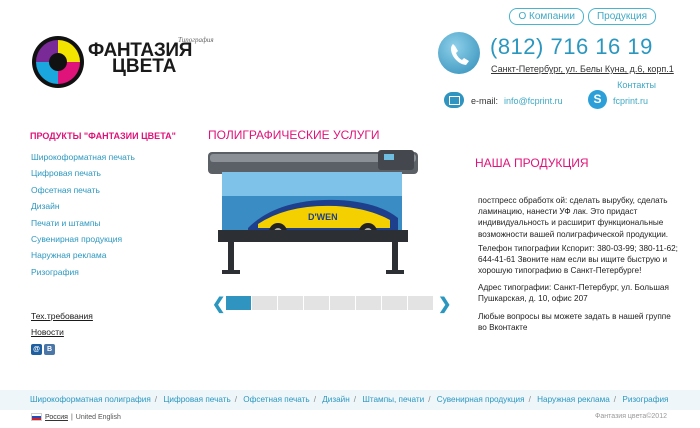 This screenshot has height=428, width=700. Describe the element at coordinates (323, 217) in the screenshot. I see `svg-text: D'WEN` at that location.